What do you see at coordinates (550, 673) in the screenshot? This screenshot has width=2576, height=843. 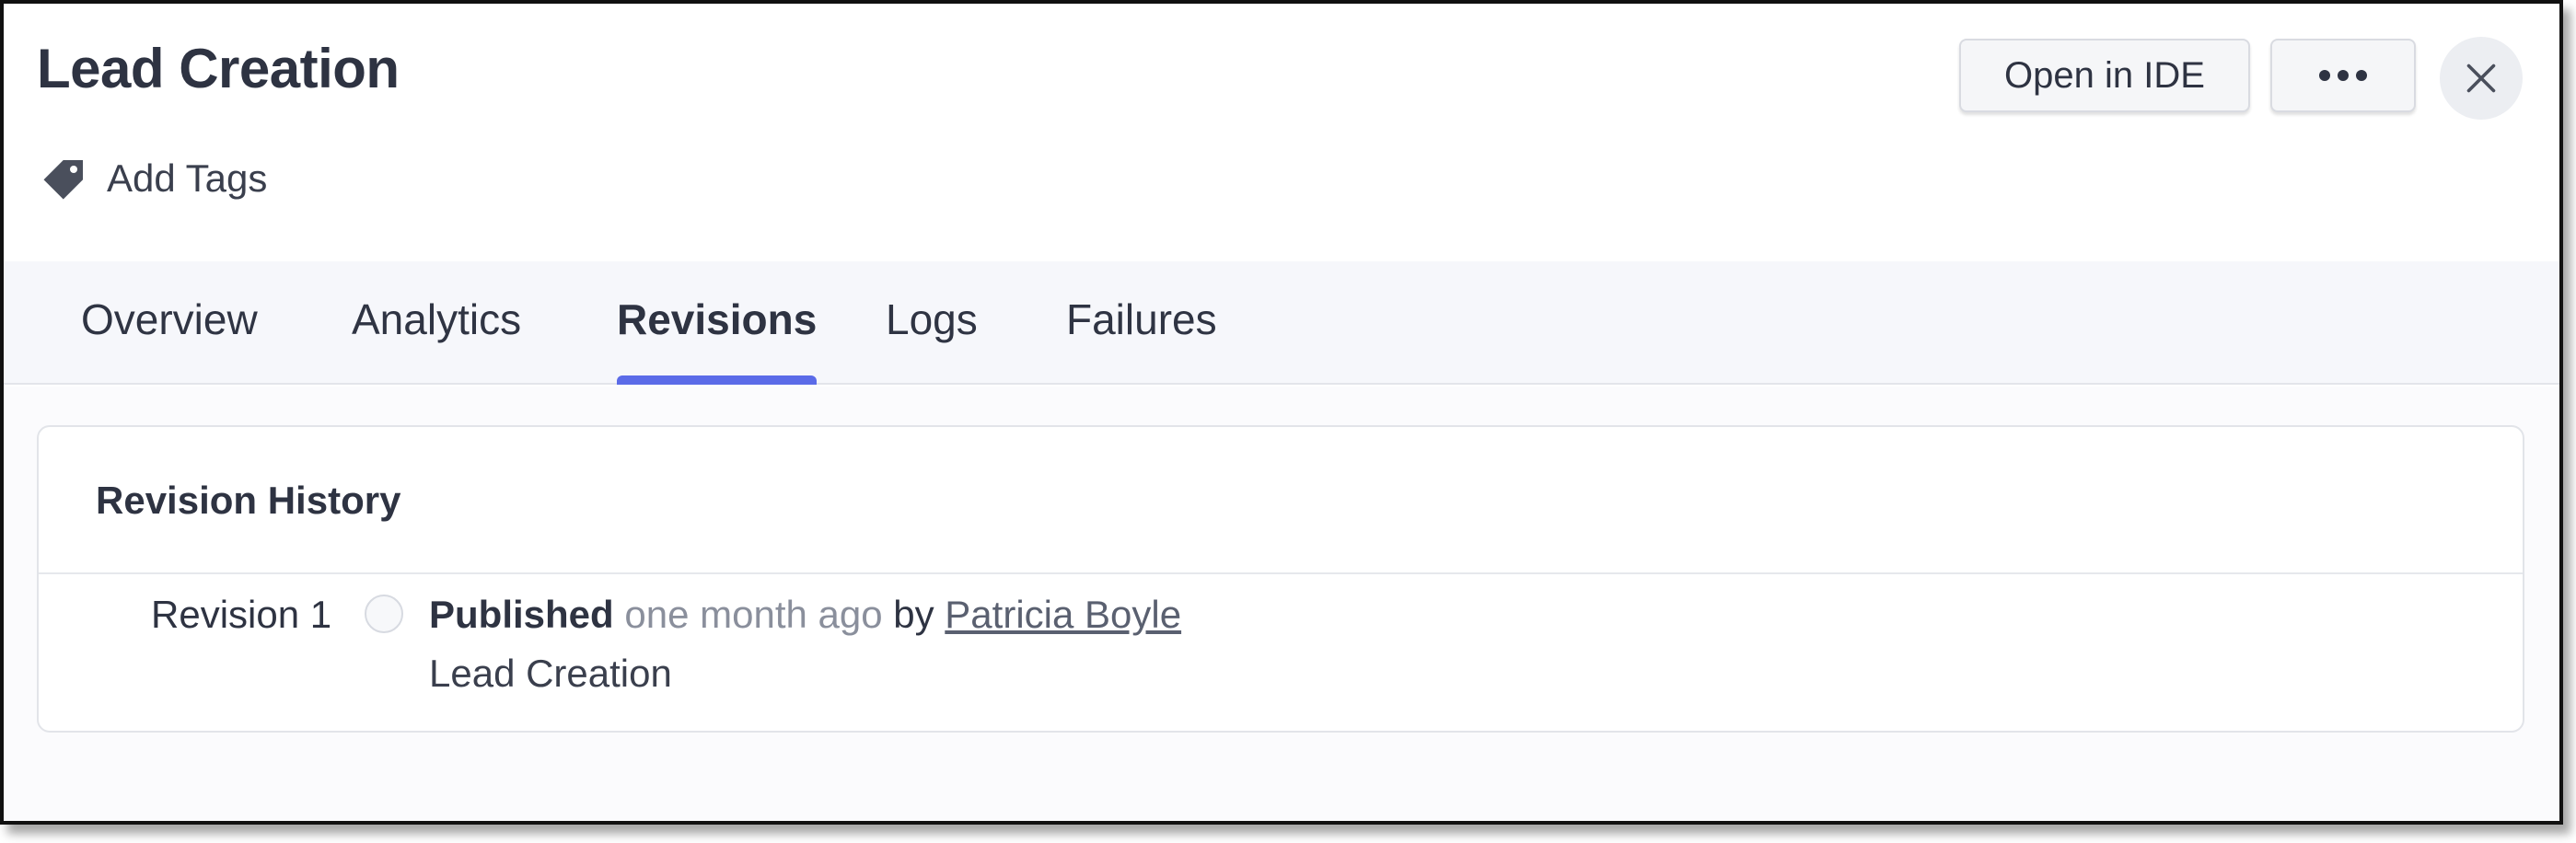 I see `revision-name: Lead Creation` at bounding box center [550, 673].